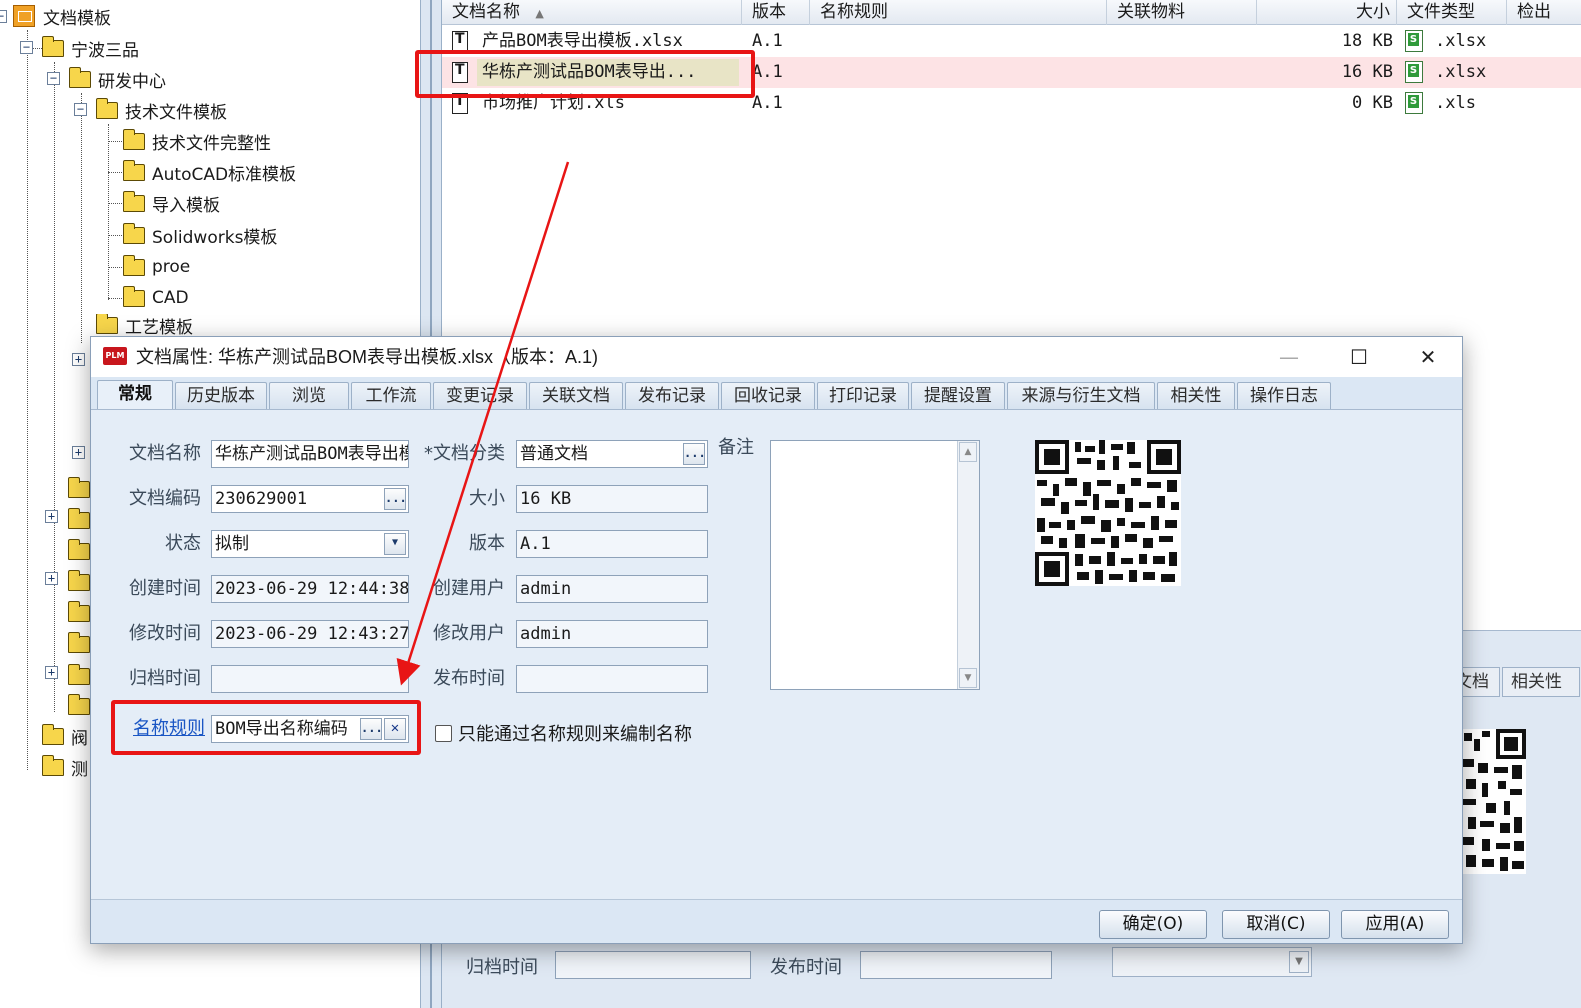 The width and height of the screenshot is (1581, 1008). I want to click on annotation-arrow, so click(483, 423).